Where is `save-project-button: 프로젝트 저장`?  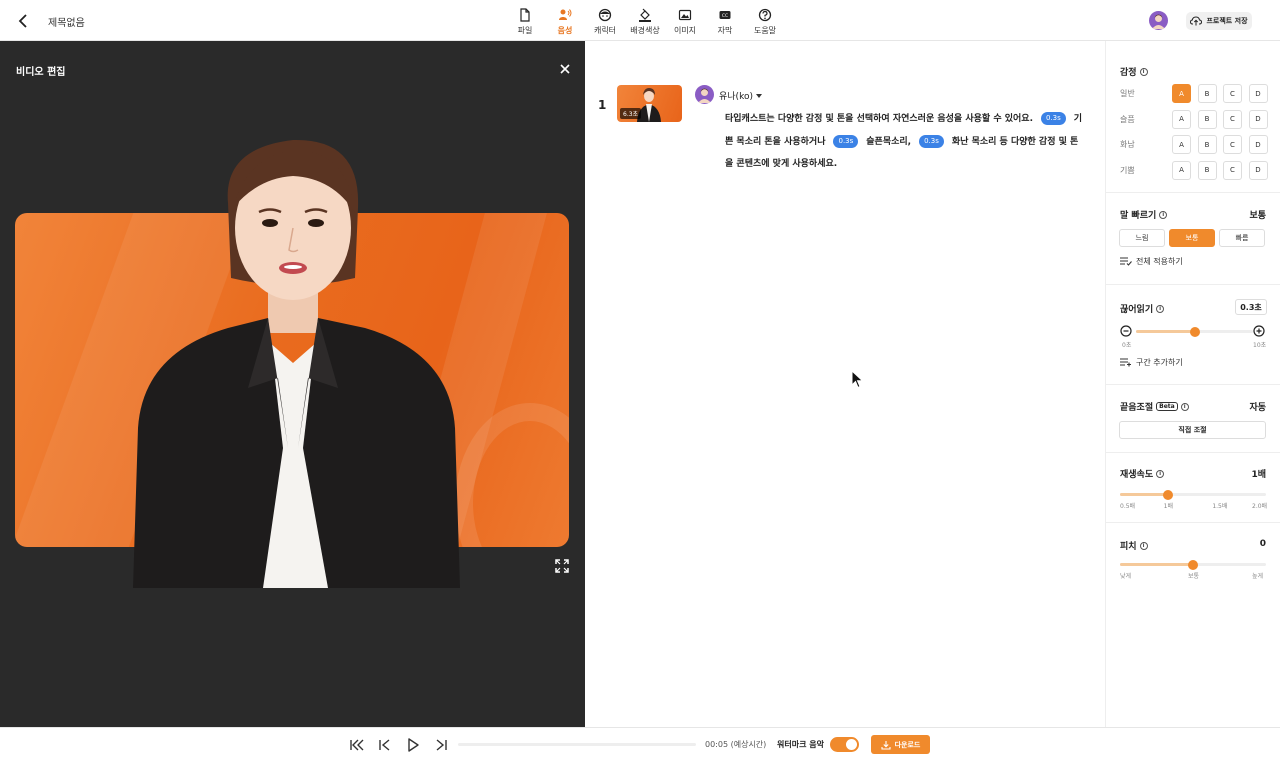
save-project-button: 프로젝트 저장 is located at coordinates (1219, 21).